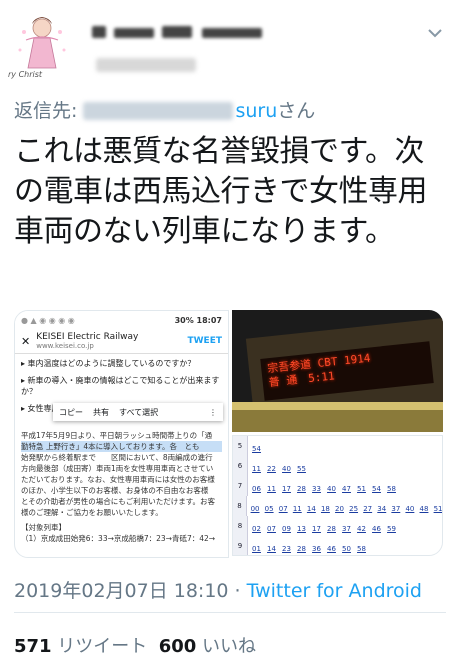 The image size is (457, 670). Describe the element at coordinates (286, 549) in the screenshot. I see `timetable-minute: 23` at that location.